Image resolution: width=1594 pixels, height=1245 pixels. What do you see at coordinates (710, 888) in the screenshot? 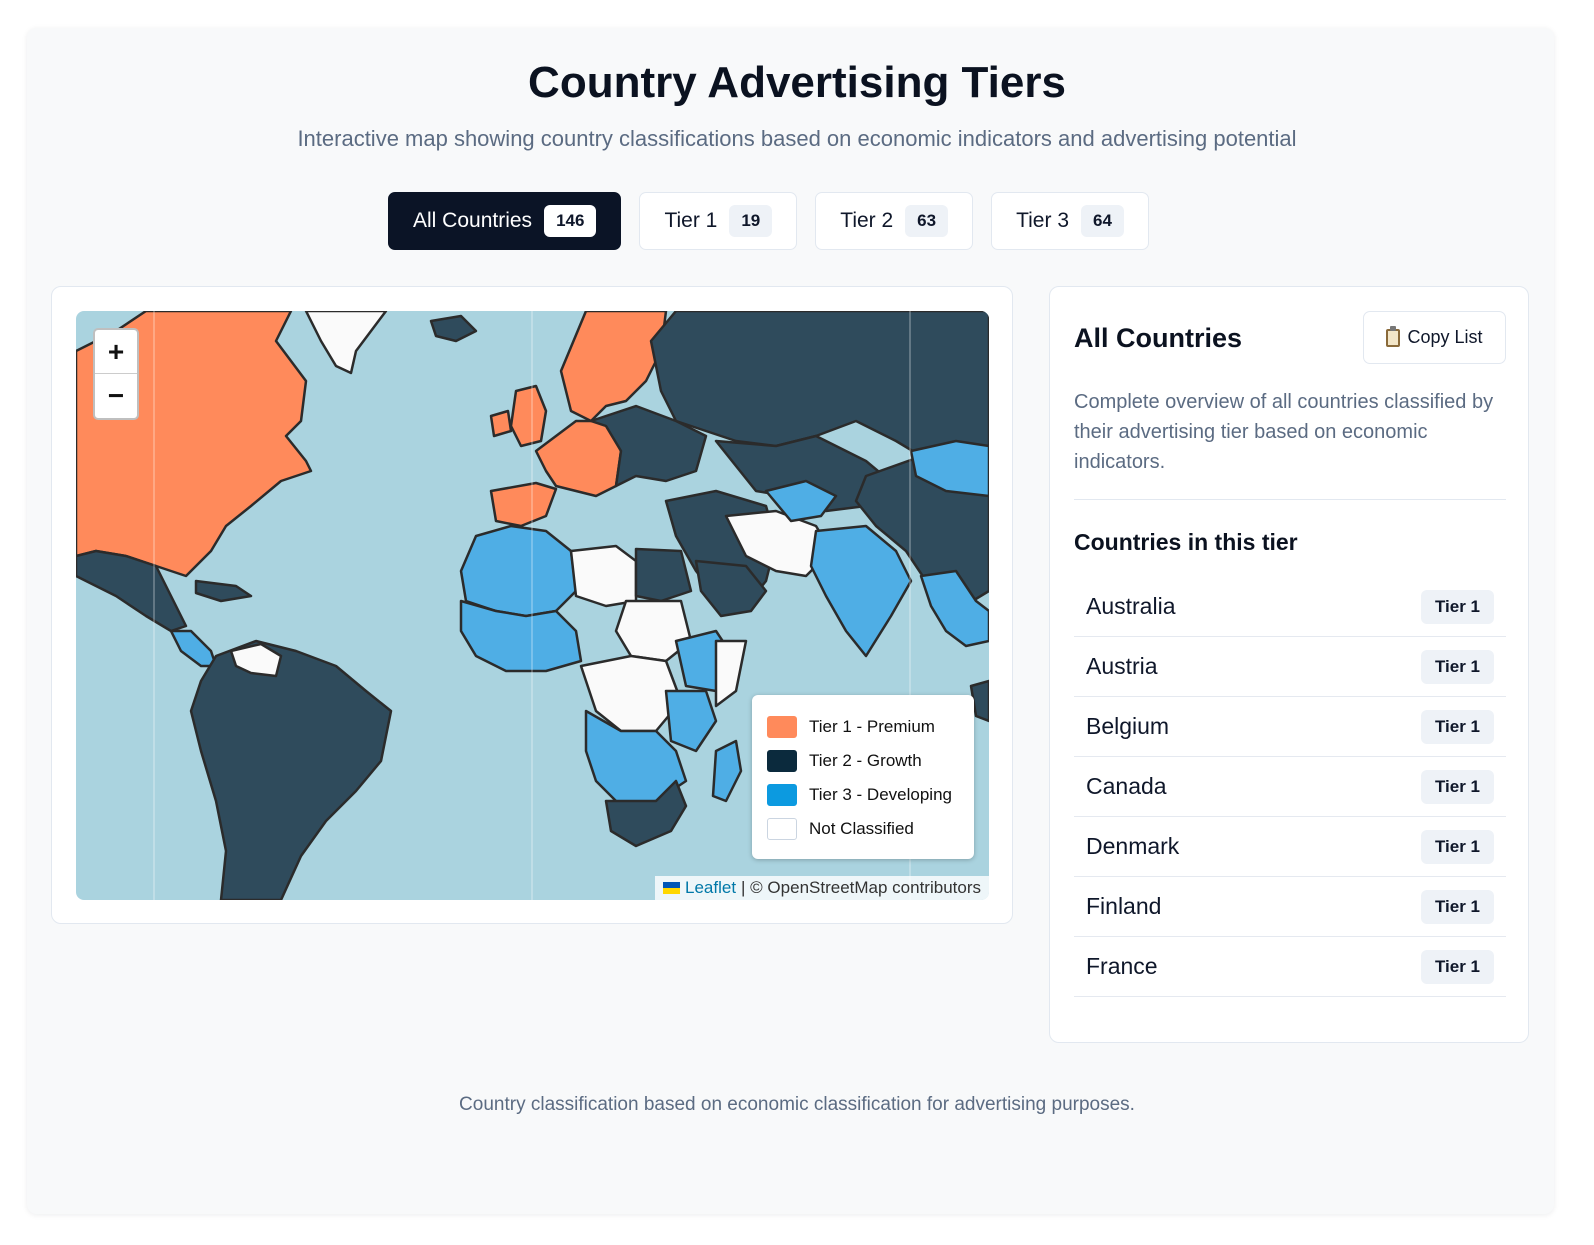
I see `leaflet-link: Leaflet` at bounding box center [710, 888].